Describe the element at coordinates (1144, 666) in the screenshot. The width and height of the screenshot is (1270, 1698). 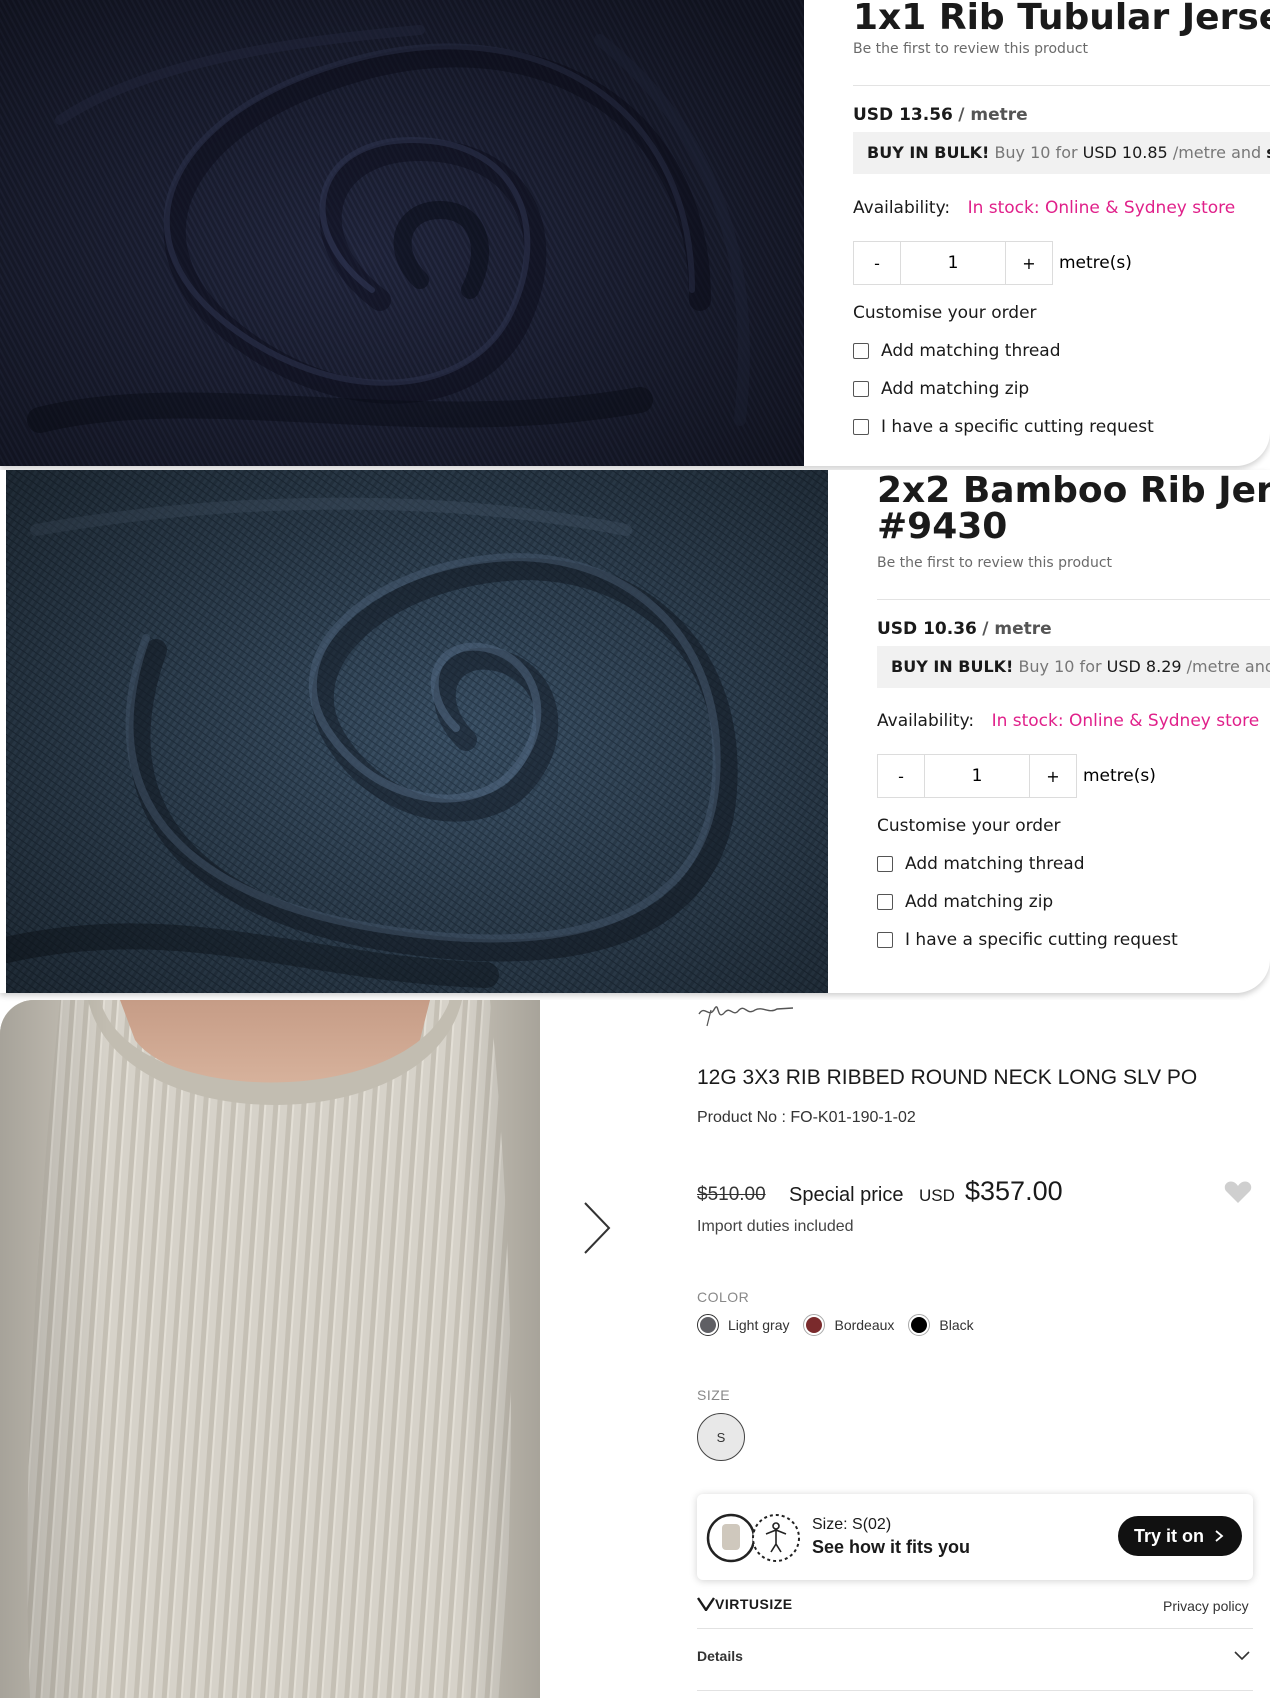
I see `bulk-price: USD 8.29` at that location.